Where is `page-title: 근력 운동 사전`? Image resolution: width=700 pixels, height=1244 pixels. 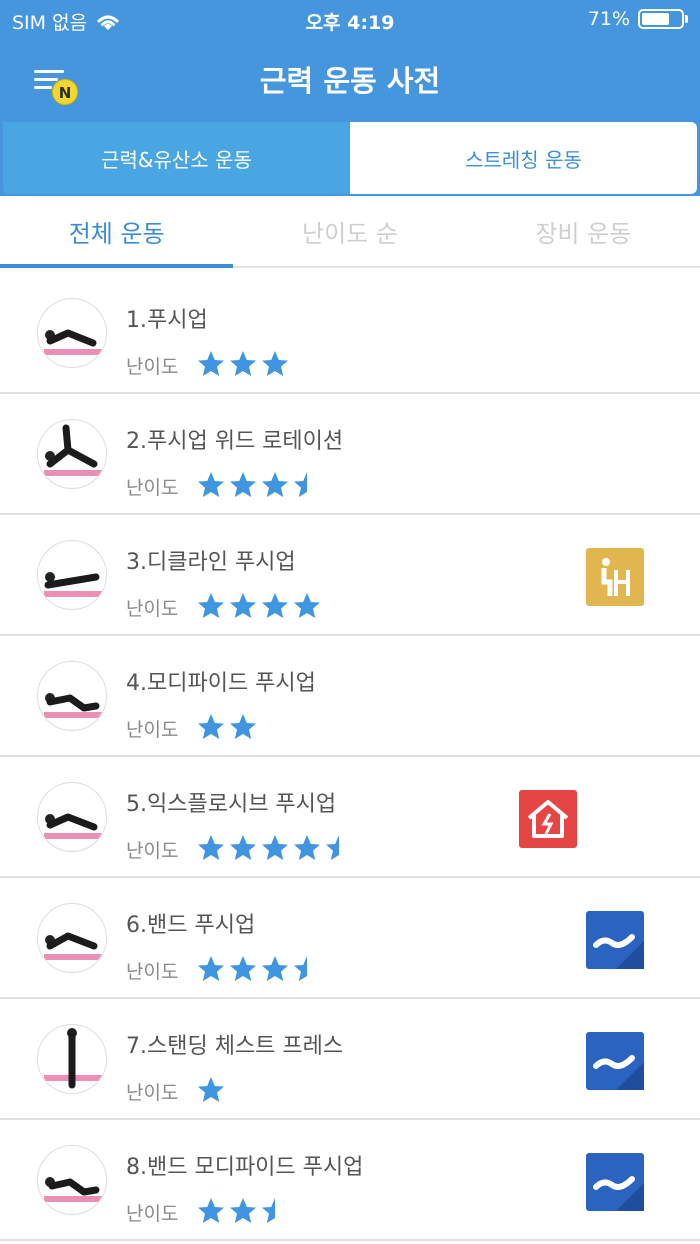 page-title: 근력 운동 사전 is located at coordinates (350, 81).